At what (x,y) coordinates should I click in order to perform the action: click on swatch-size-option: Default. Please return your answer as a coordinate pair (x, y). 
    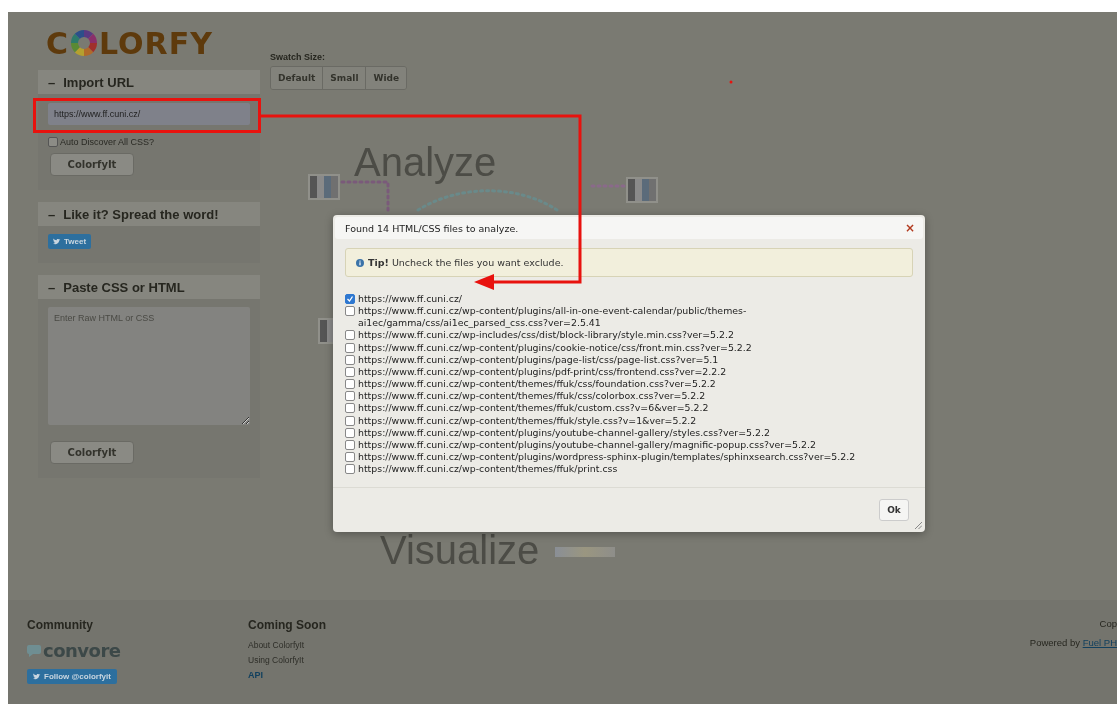
    Looking at the image, I should click on (297, 78).